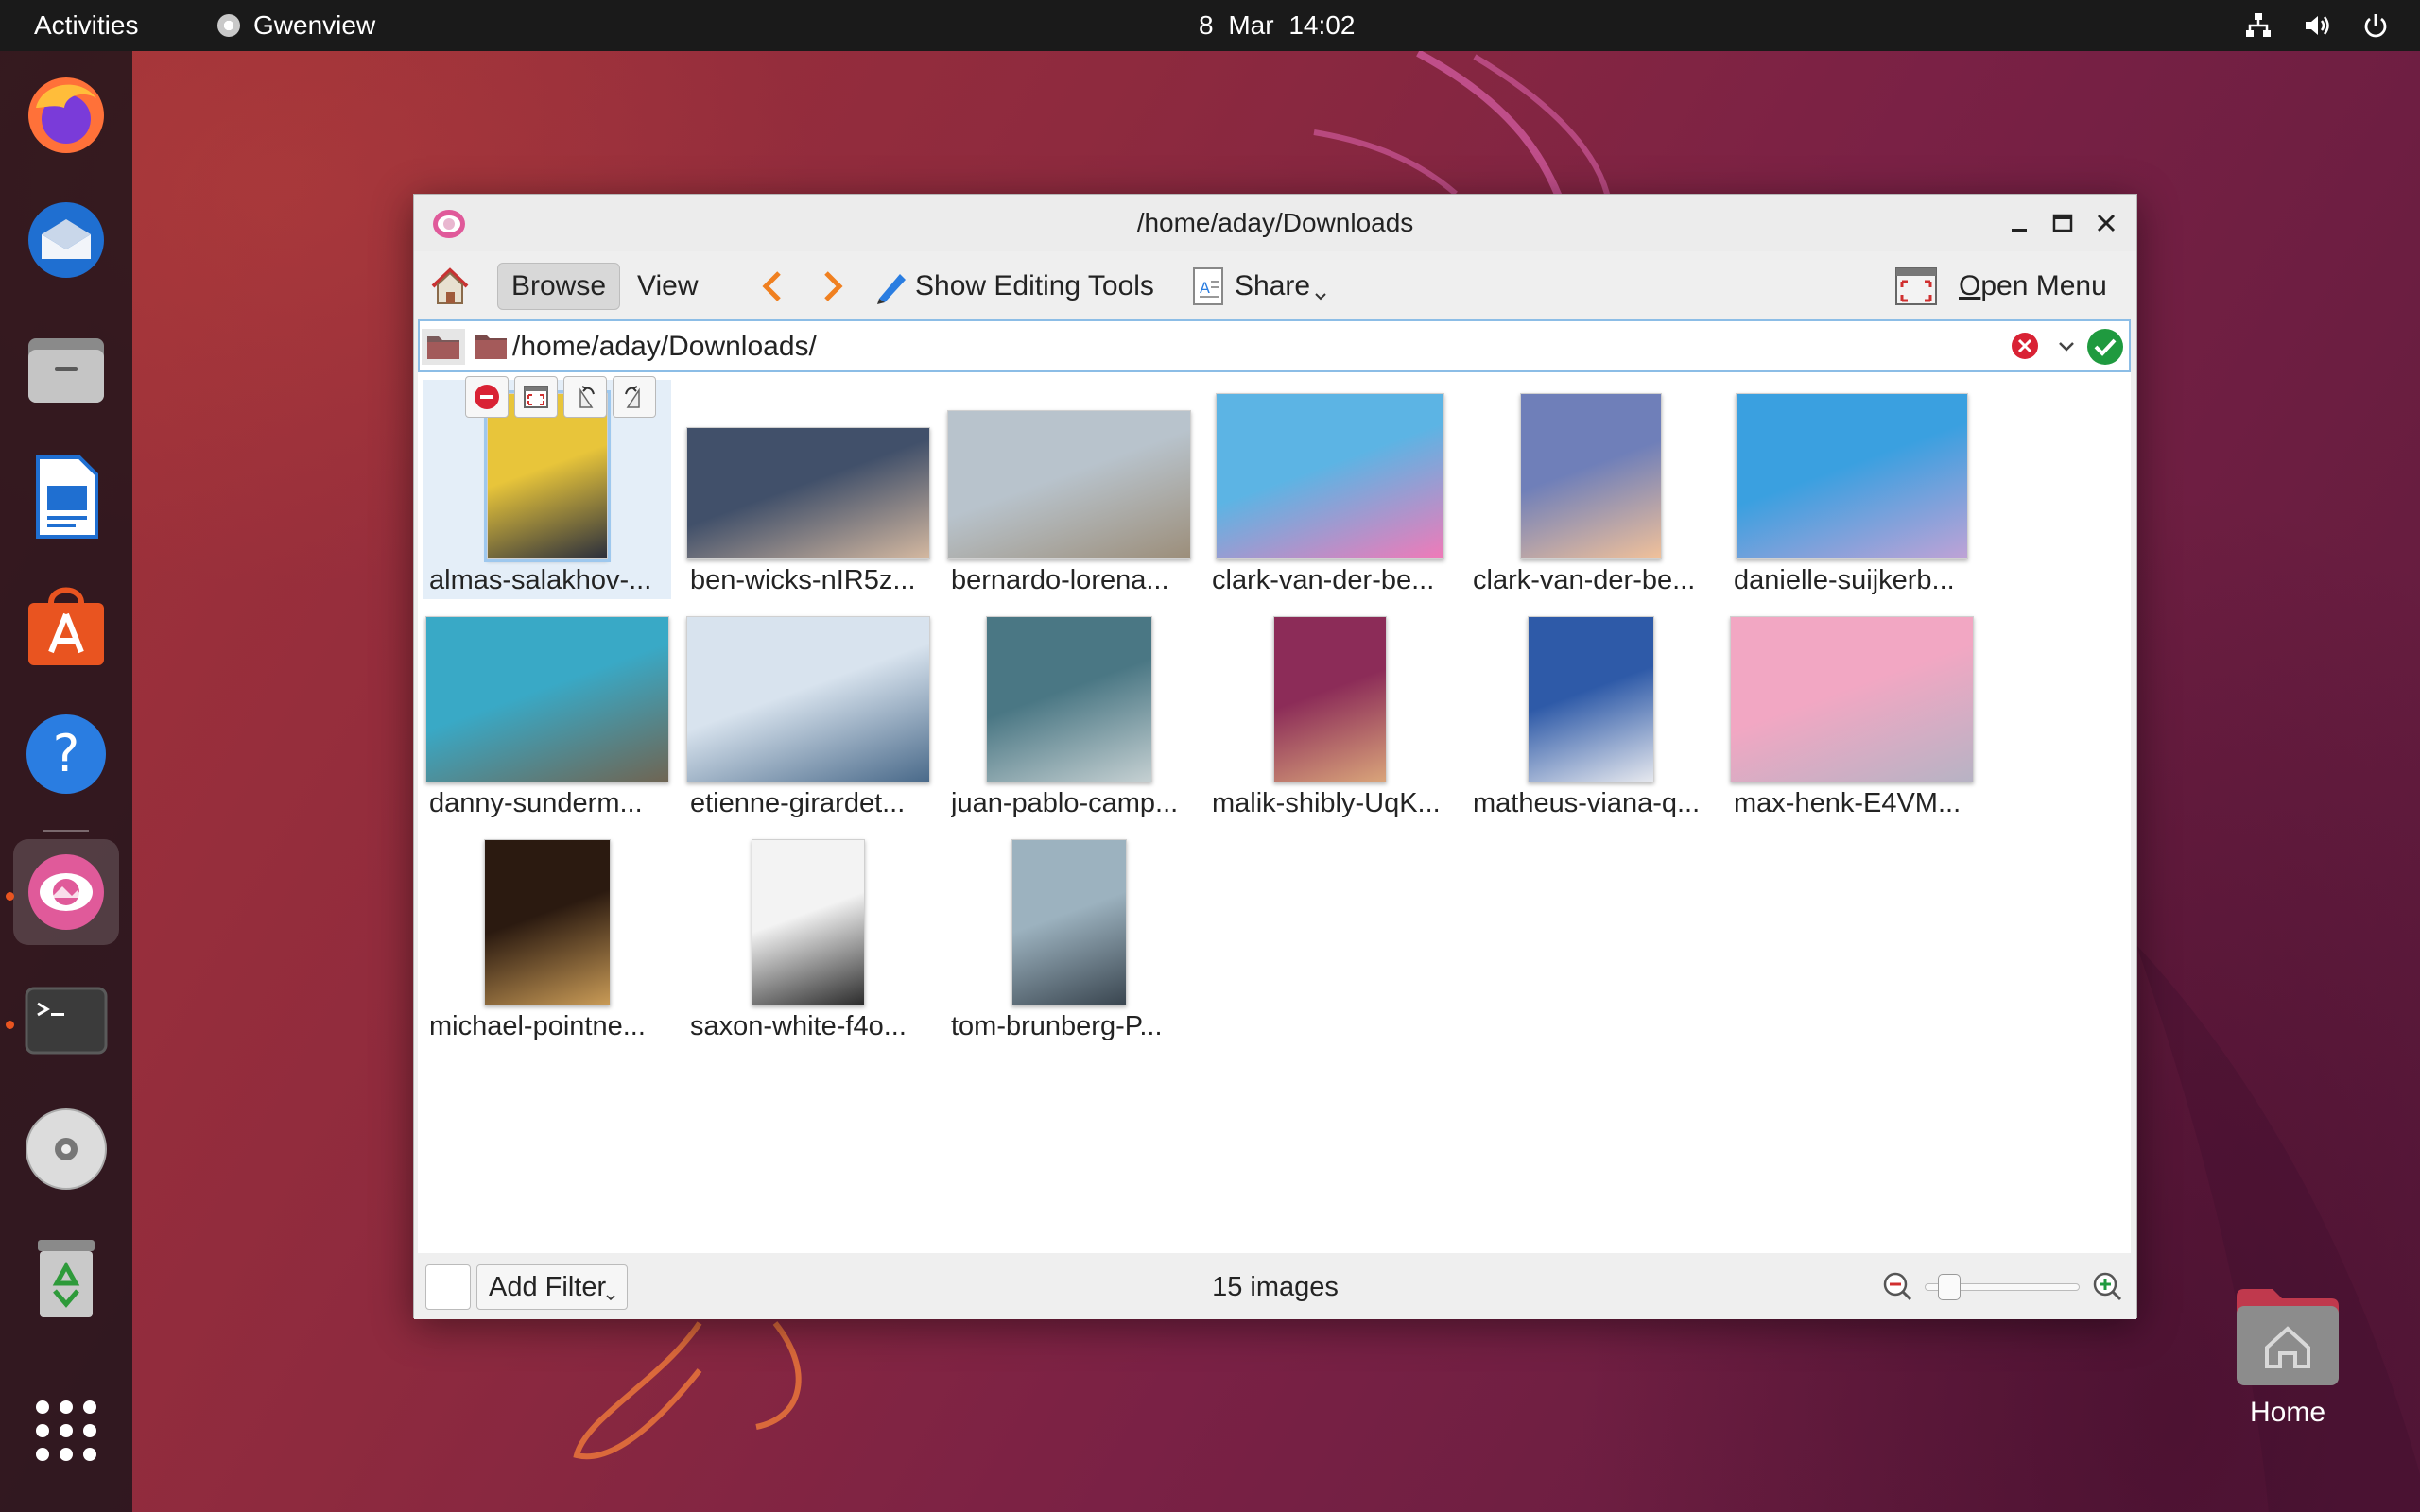 The height and width of the screenshot is (1512, 2420). I want to click on clock: 8 Mar 14:02, so click(1277, 25).